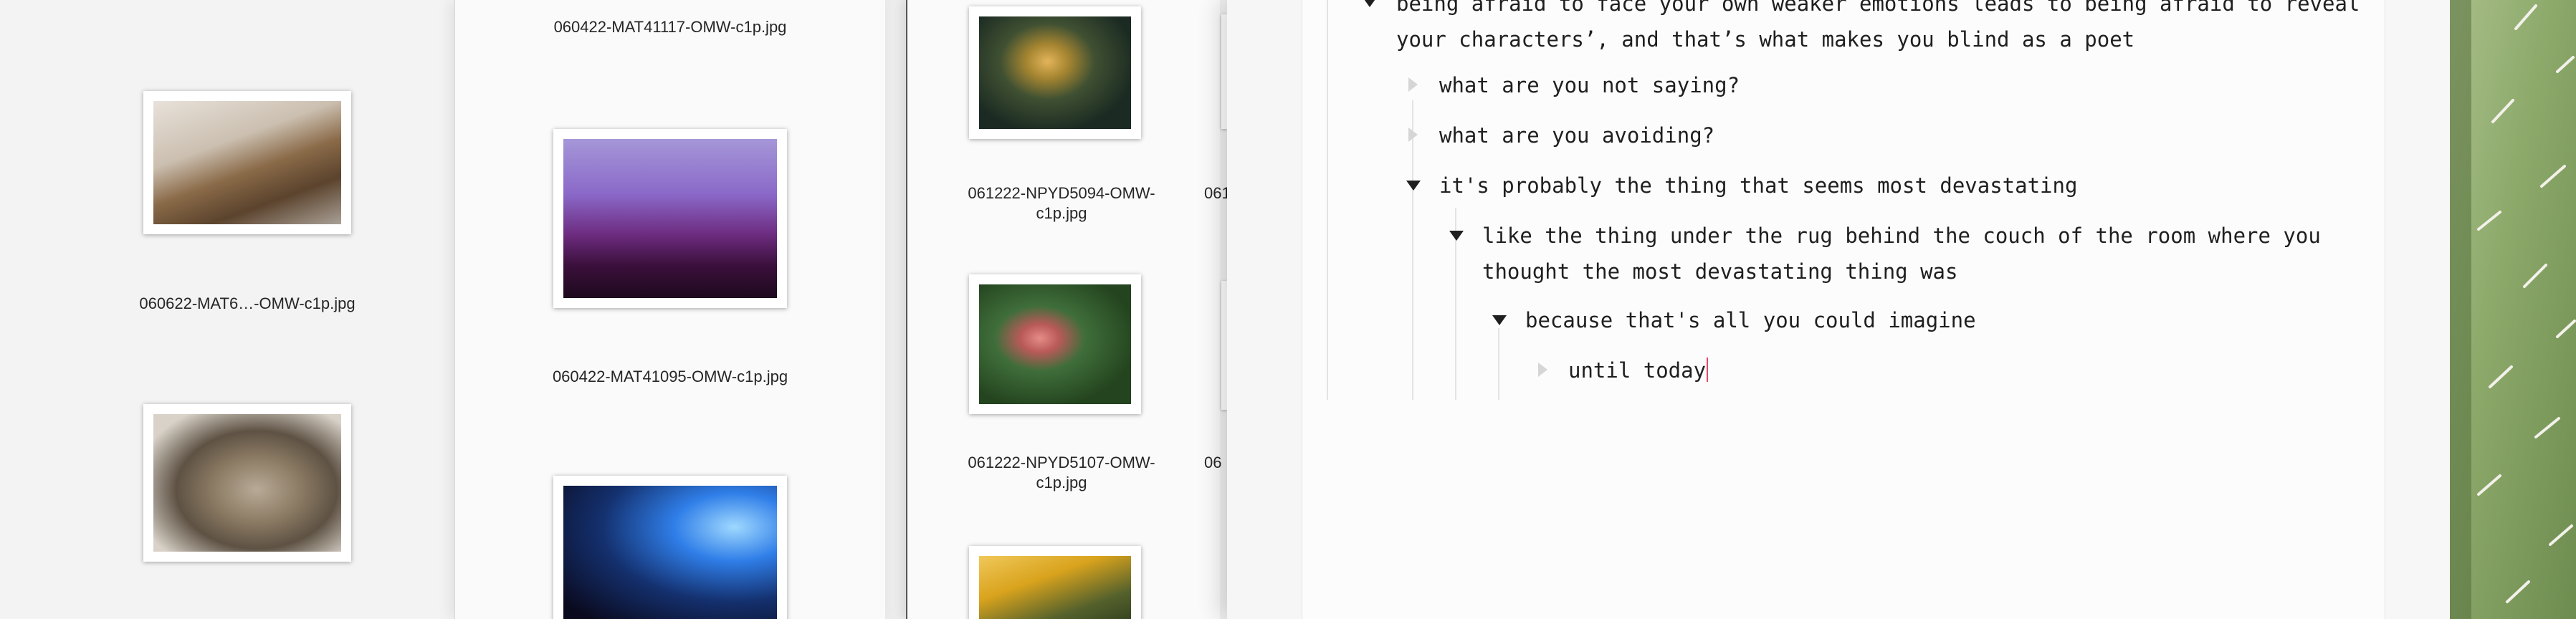 Image resolution: width=2576 pixels, height=619 pixels. I want to click on outline-item-text: what are you not saying?, so click(1589, 85).